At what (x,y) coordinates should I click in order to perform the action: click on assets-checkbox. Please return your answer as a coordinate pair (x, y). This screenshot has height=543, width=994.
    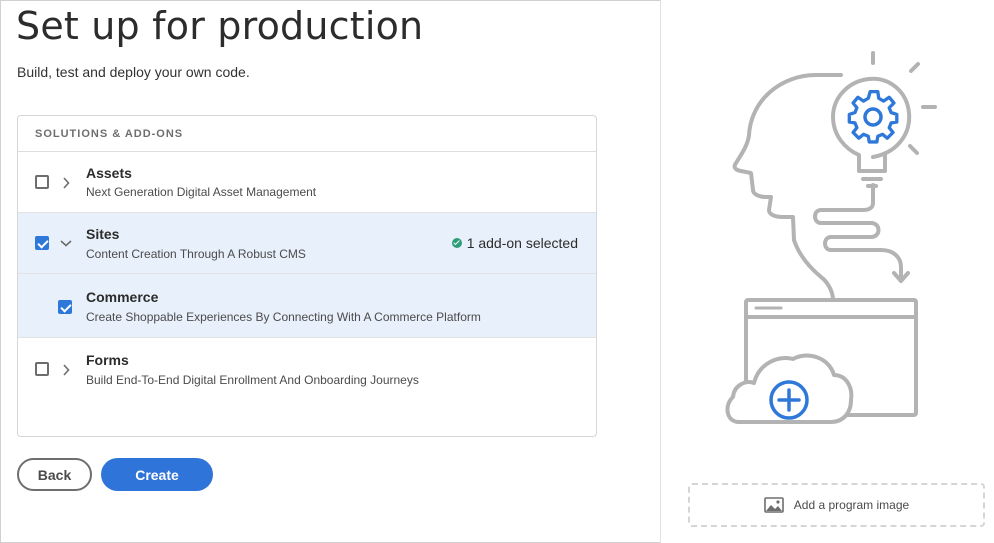
    Looking at the image, I should click on (42, 182).